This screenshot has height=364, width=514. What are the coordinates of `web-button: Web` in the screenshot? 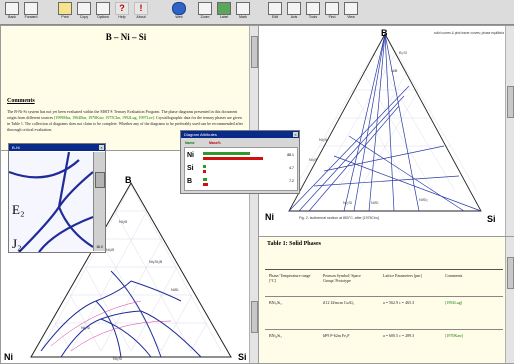 It's located at (179, 12).